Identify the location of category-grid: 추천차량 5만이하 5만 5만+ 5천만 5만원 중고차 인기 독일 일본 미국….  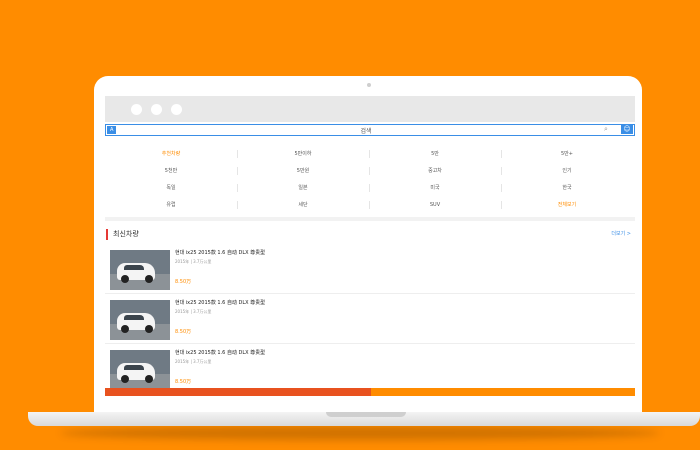
(370, 179).